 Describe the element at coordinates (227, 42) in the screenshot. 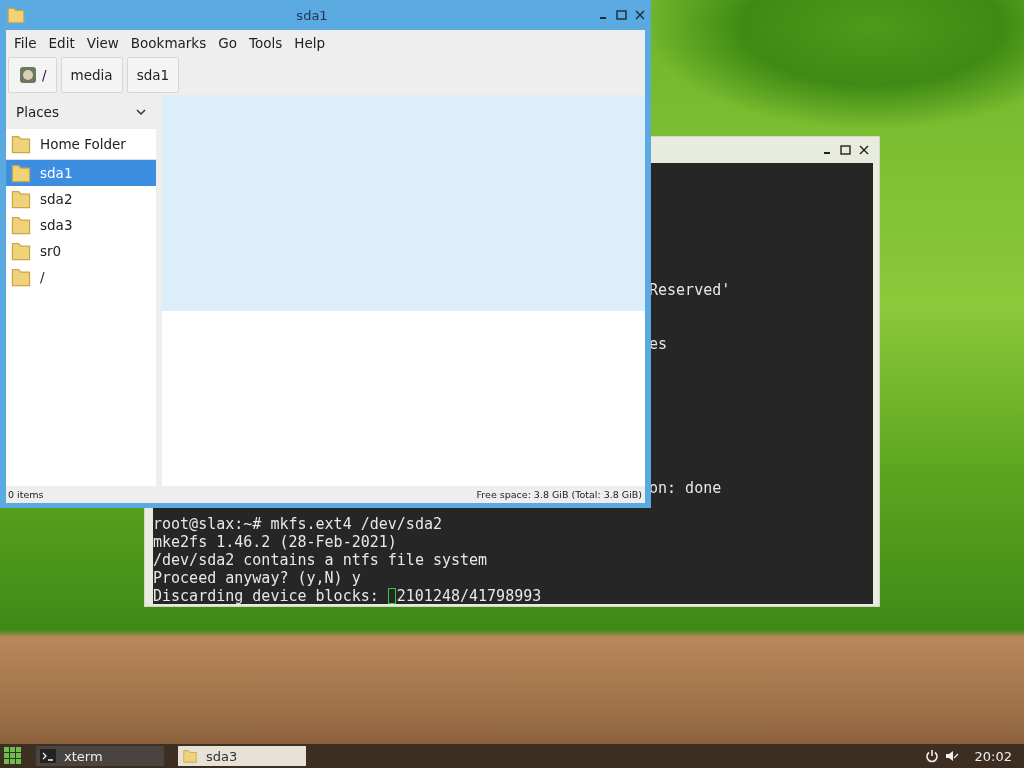

I see `menu-item: Go` at that location.